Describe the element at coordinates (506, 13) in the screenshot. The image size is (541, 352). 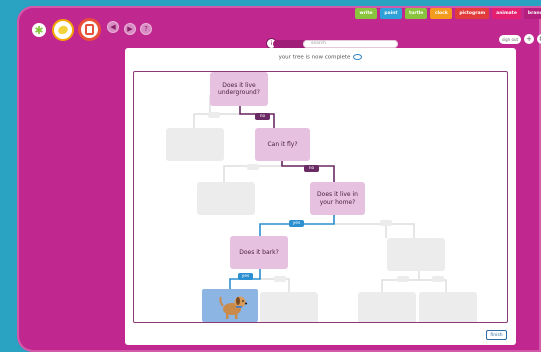
I see `tab-animate: animate` at that location.